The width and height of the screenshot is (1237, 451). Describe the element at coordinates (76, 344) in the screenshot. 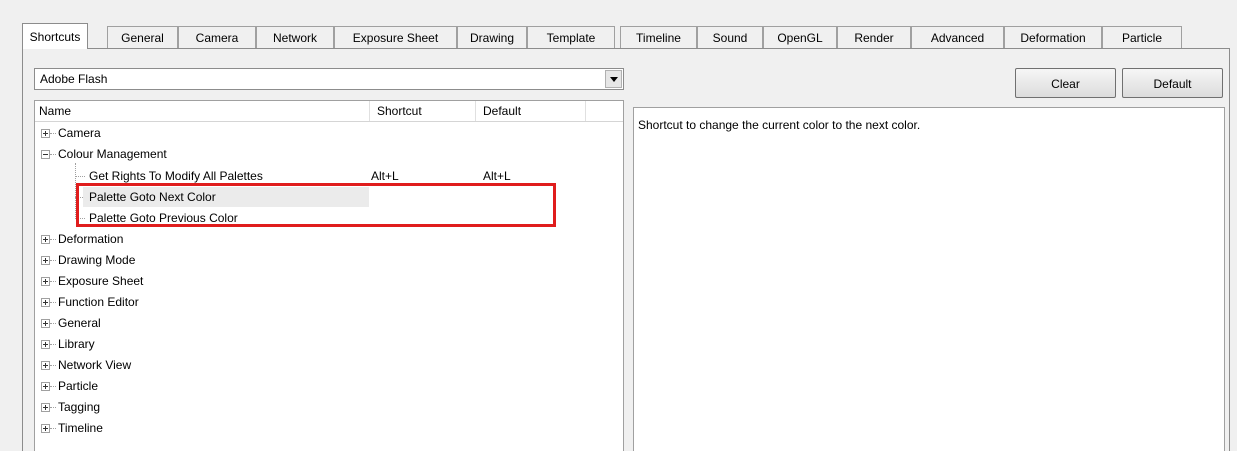

I see `tree-item-label: Library` at that location.